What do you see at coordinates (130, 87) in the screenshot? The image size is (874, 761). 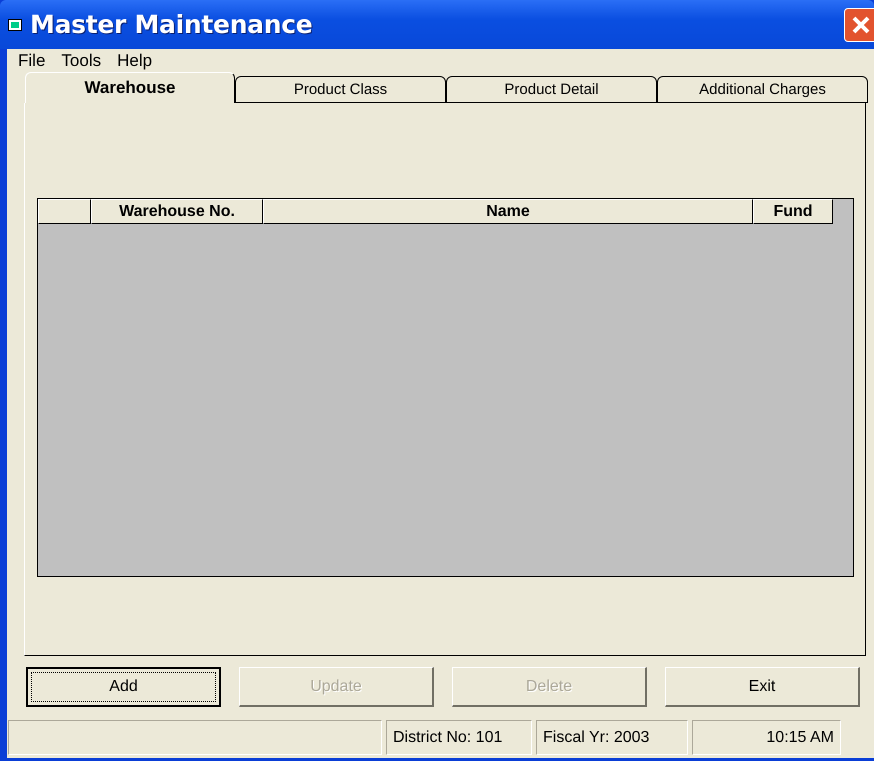 I see `tab: Warehouse` at bounding box center [130, 87].